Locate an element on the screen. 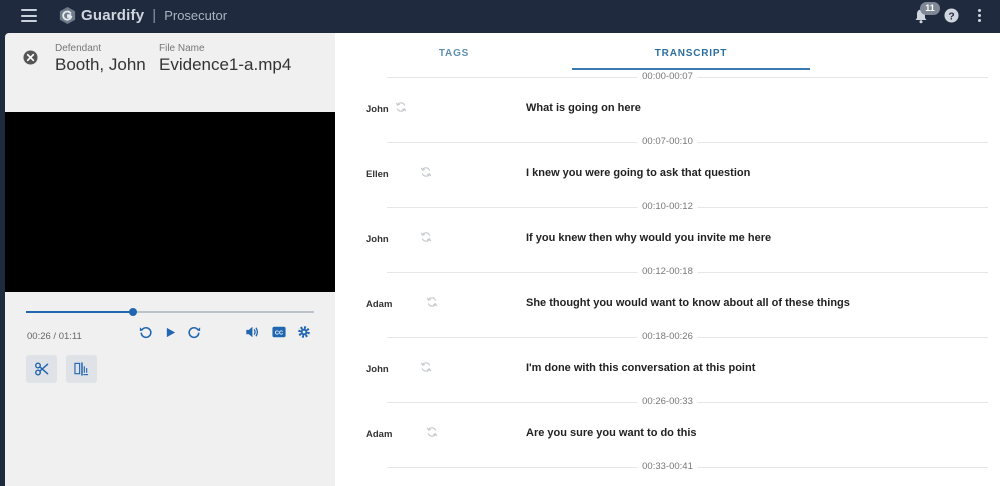  timestamp-divider: 00:26-00:33 is located at coordinates (667, 402).